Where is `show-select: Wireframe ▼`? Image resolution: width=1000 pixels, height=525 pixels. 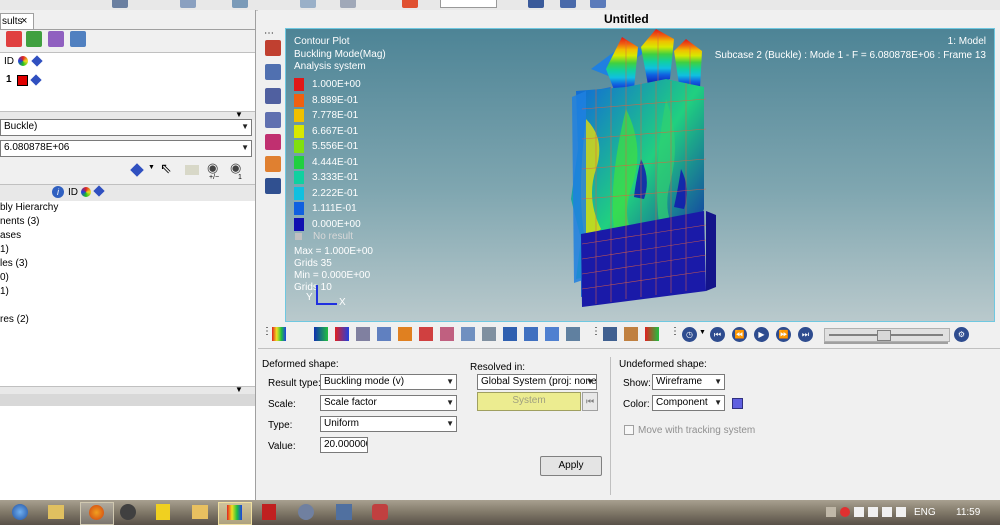 show-select: Wireframe ▼ is located at coordinates (688, 382).